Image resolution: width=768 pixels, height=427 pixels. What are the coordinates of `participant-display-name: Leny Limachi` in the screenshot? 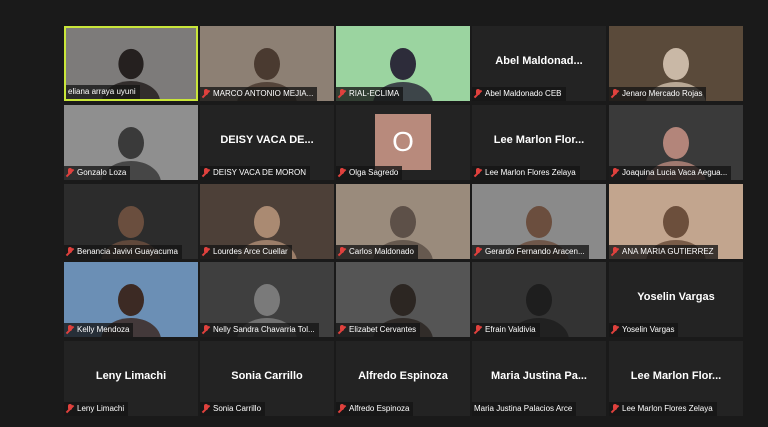 It's located at (131, 376).